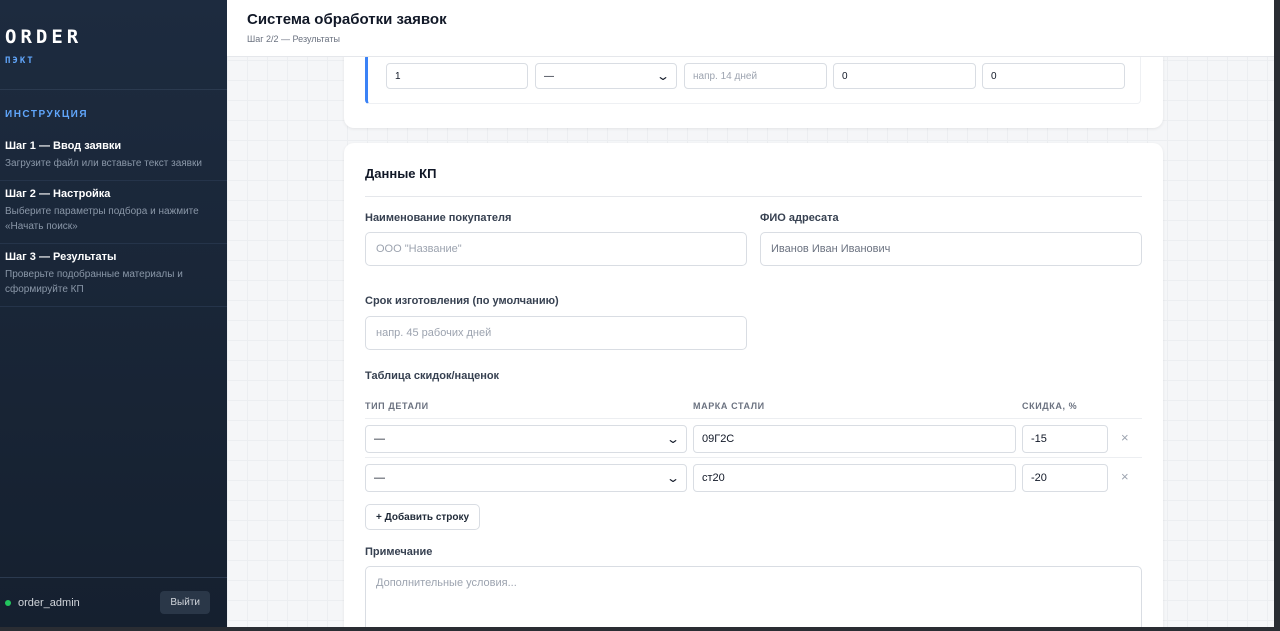 The image size is (1280, 631). Describe the element at coordinates (293, 39) in the screenshot. I see `breadcrumb: Шаг 2/2 — Результаты` at that location.